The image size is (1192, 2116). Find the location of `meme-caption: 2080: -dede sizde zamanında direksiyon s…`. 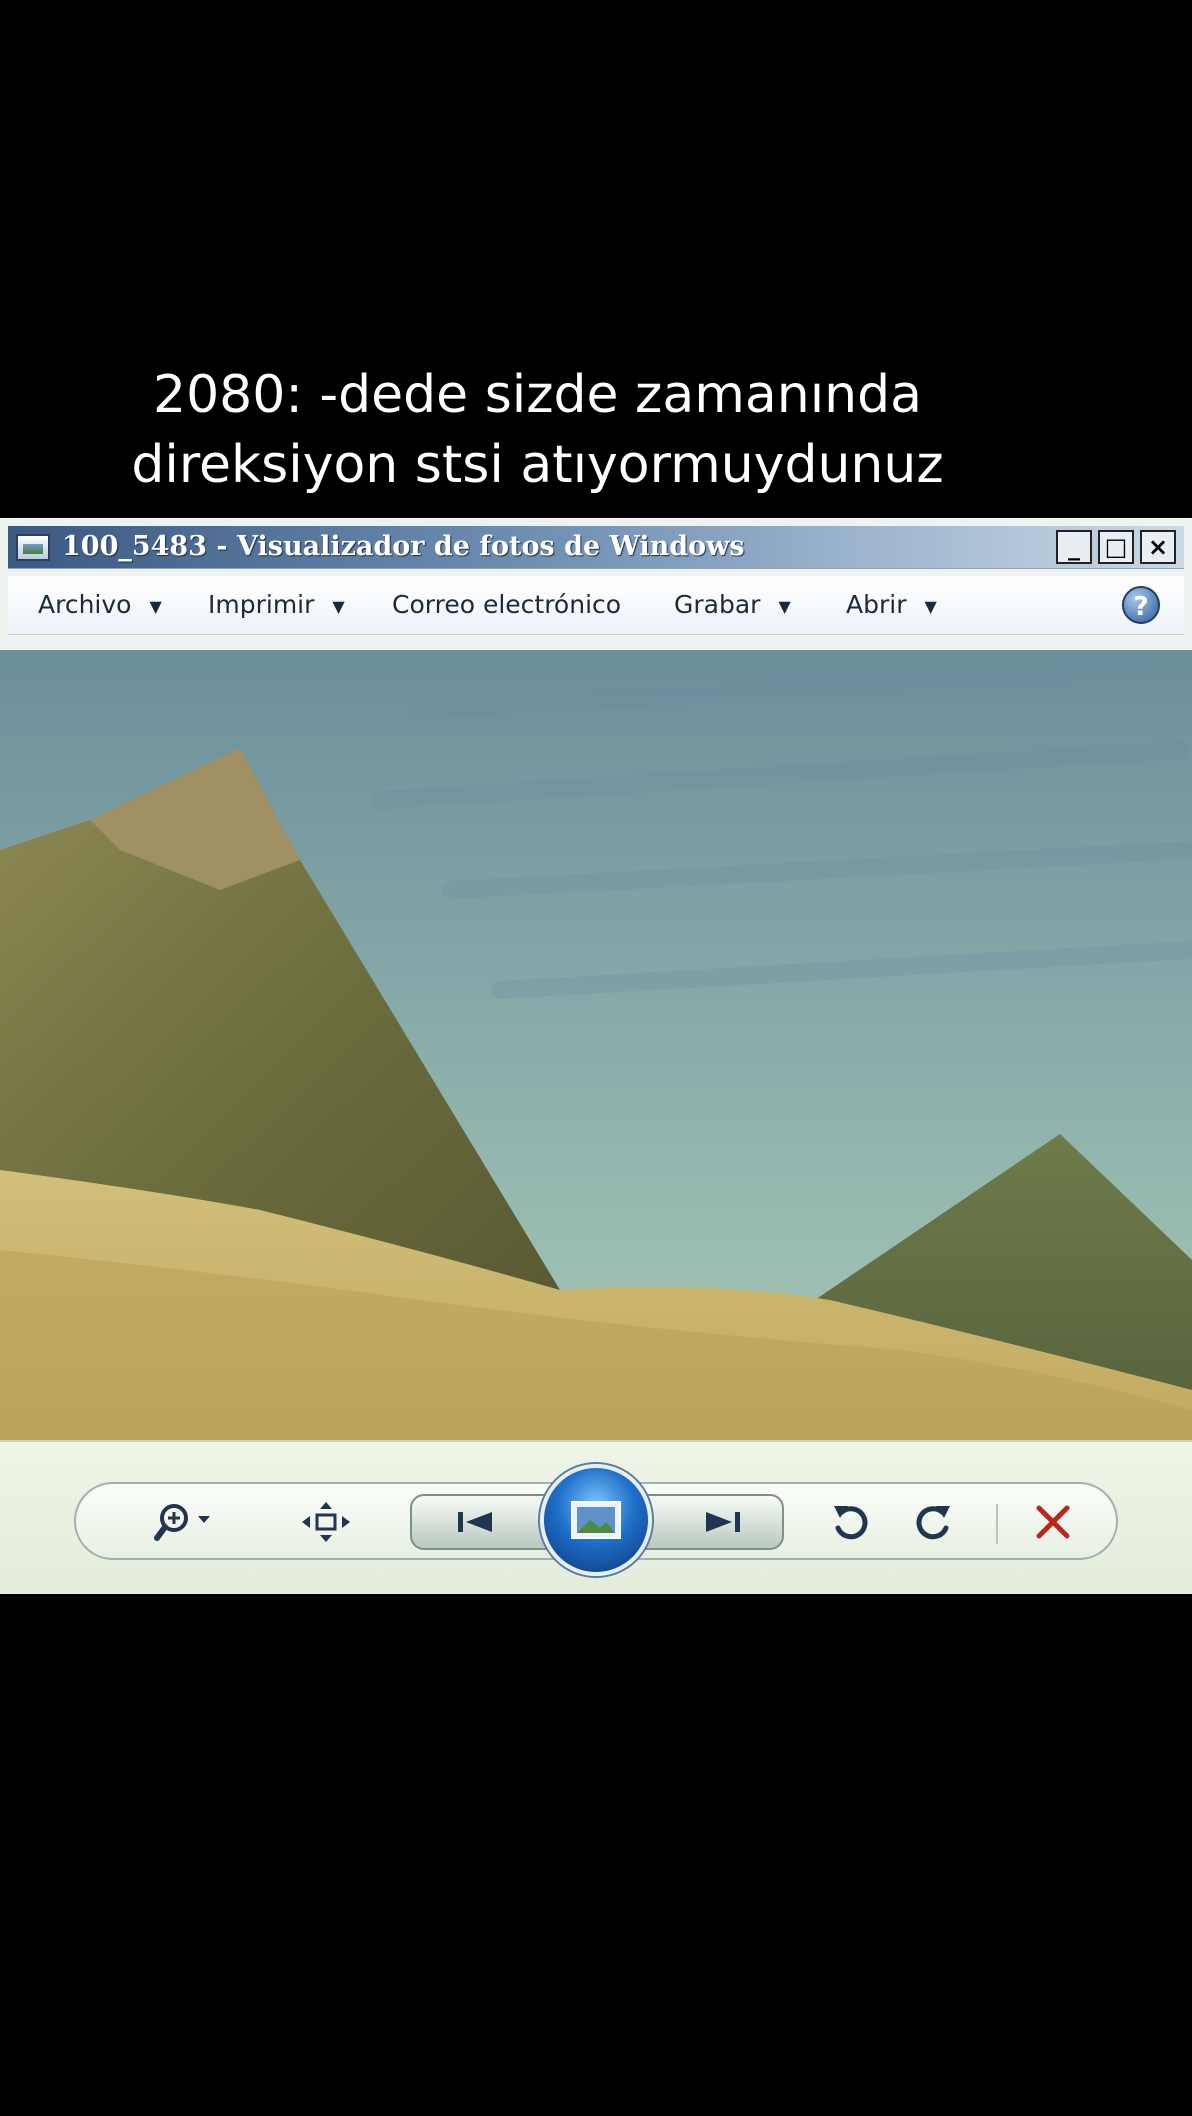

meme-caption: 2080: -dede sizde zamanında direksiyon s… is located at coordinates (537, 430).